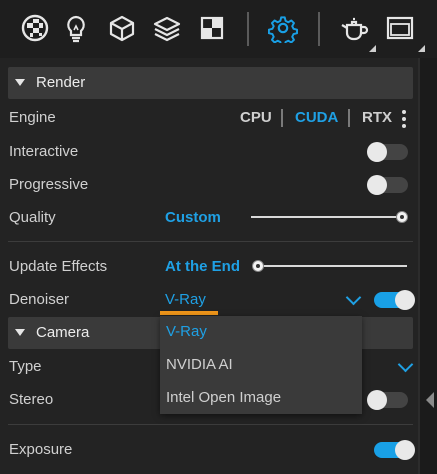  I want to click on cube-icon, so click(122, 28).